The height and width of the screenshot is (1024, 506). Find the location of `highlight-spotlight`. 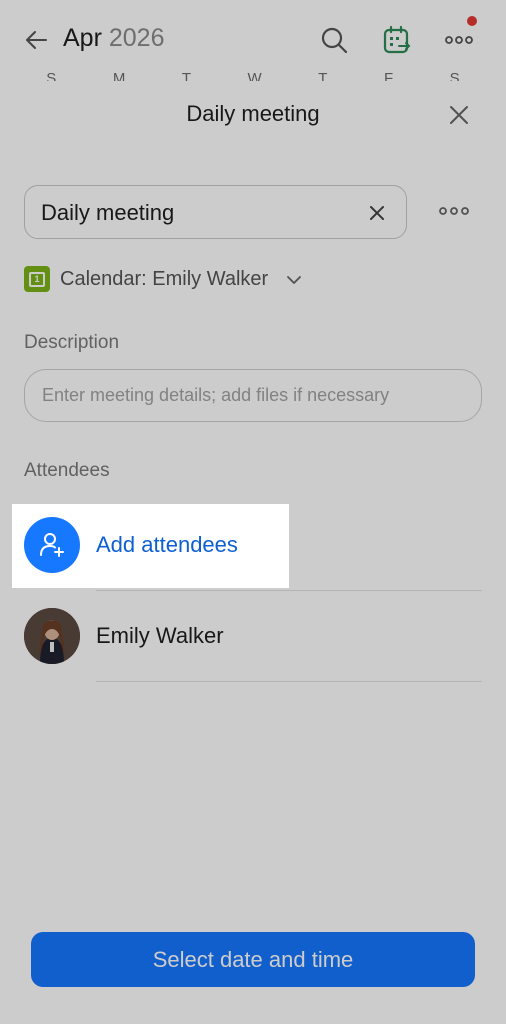

highlight-spotlight is located at coordinates (150, 546).